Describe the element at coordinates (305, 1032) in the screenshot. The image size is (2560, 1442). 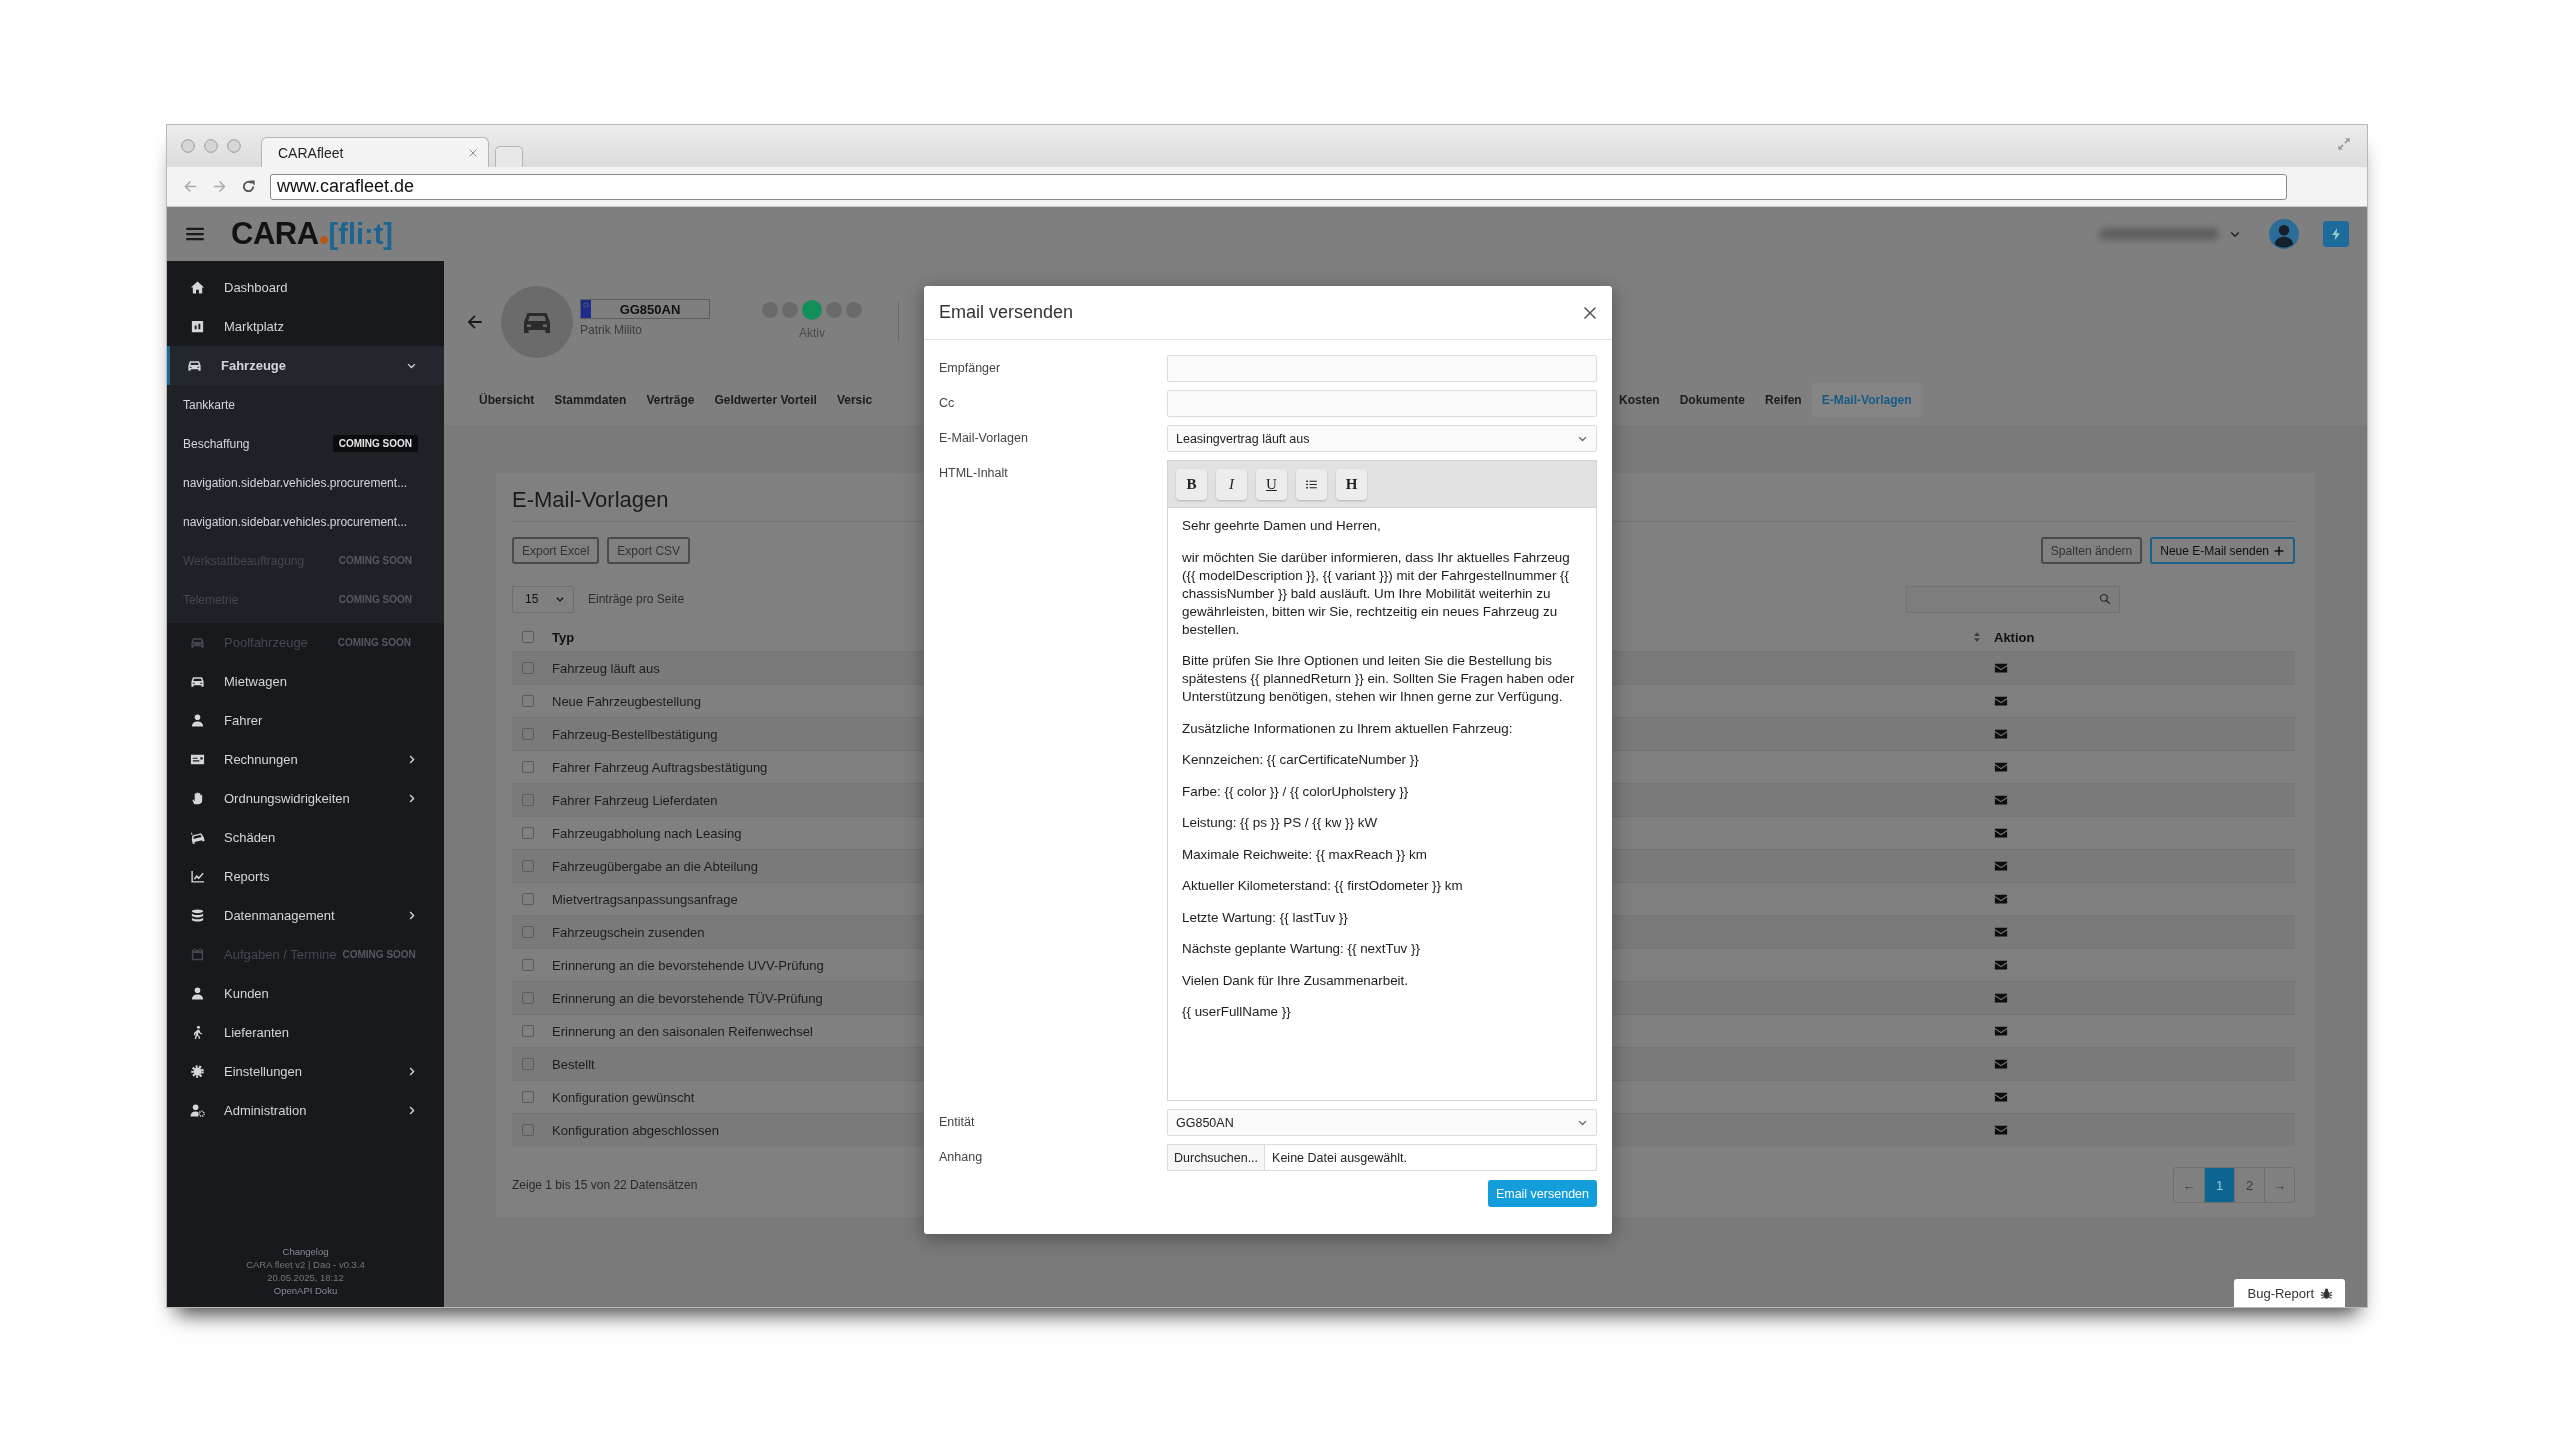
I see `sidebar-item: Lieferanten` at that location.